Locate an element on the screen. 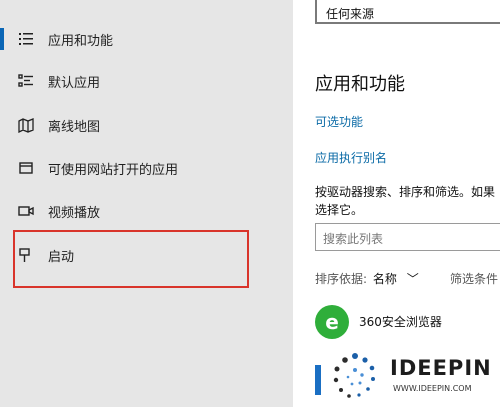 This screenshot has height=407, width=500. video-icon is located at coordinates (26, 211).